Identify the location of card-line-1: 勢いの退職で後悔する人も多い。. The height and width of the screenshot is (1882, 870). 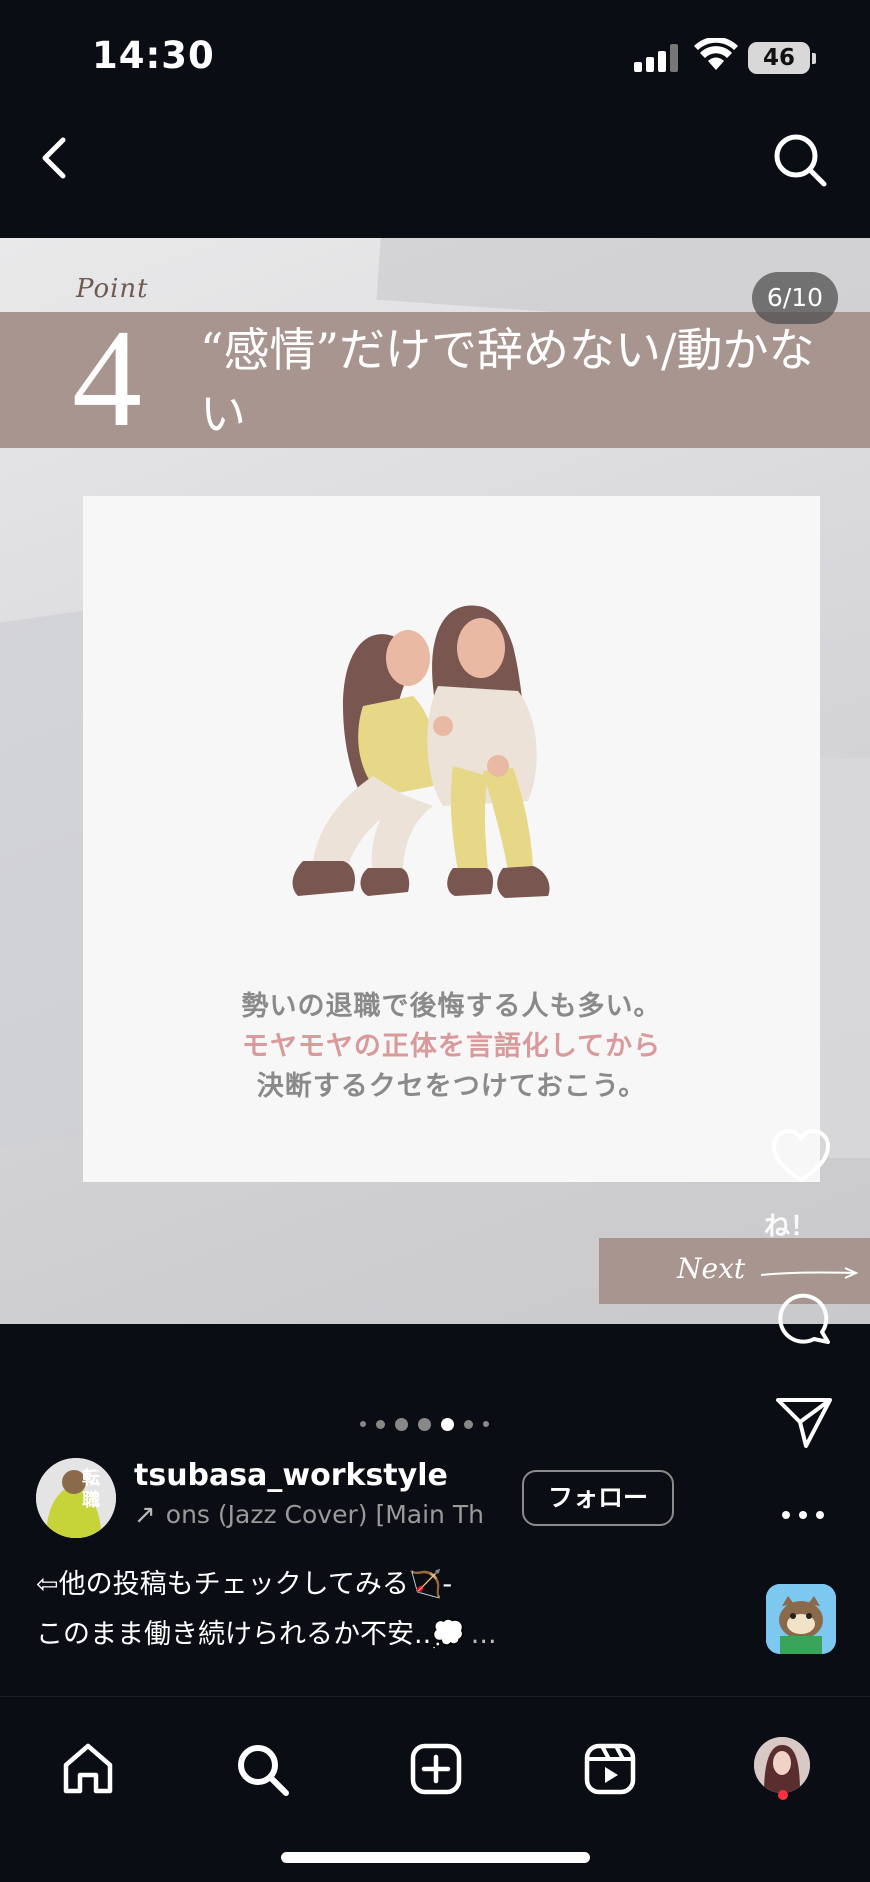
(451, 1006).